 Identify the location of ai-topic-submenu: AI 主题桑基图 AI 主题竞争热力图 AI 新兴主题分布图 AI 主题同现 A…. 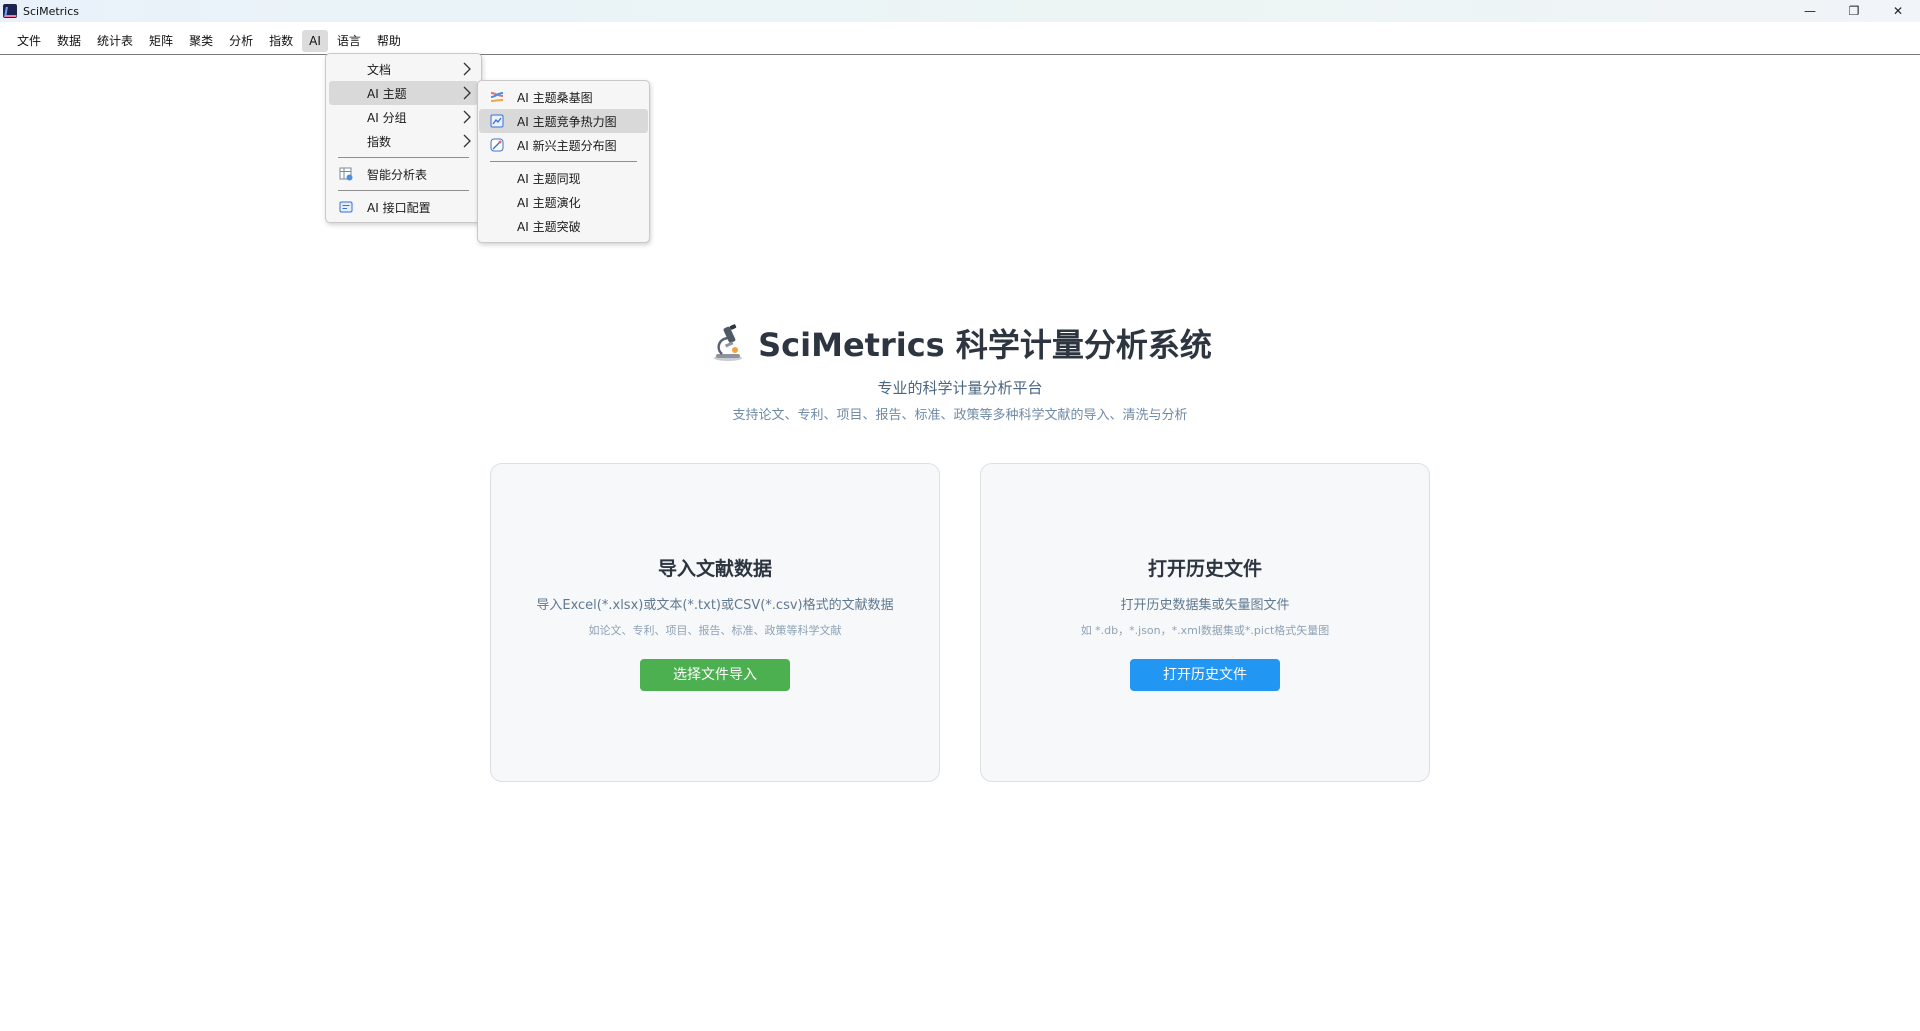
(563, 161).